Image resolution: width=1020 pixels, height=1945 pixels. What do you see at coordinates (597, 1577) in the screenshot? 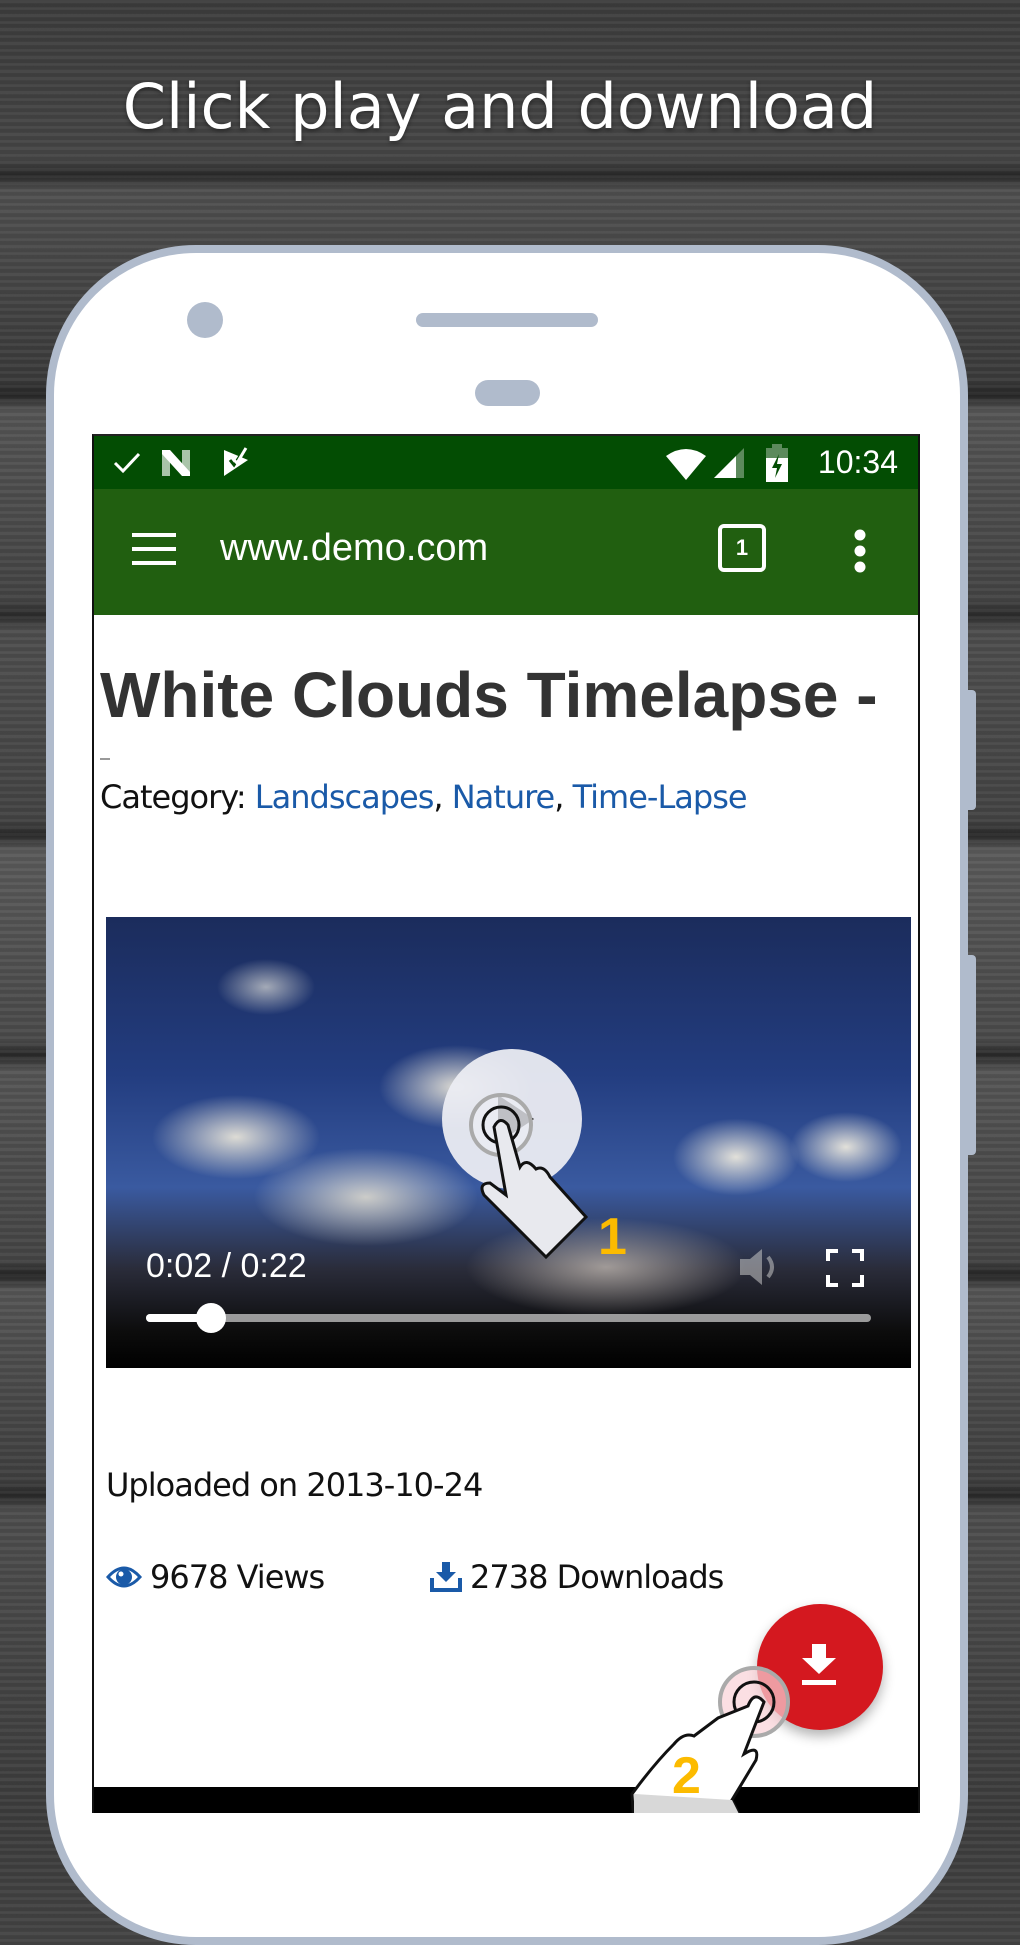
I see `downloads-text: 2738 Downloads` at bounding box center [597, 1577].